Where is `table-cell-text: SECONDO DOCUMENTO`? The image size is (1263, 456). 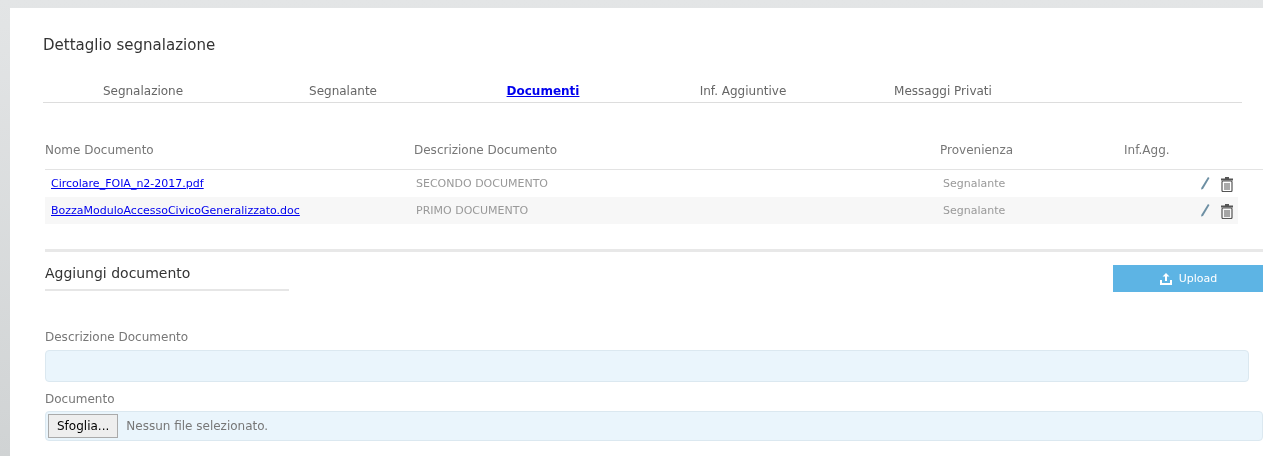
table-cell-text: SECONDO DOCUMENTO is located at coordinates (482, 183).